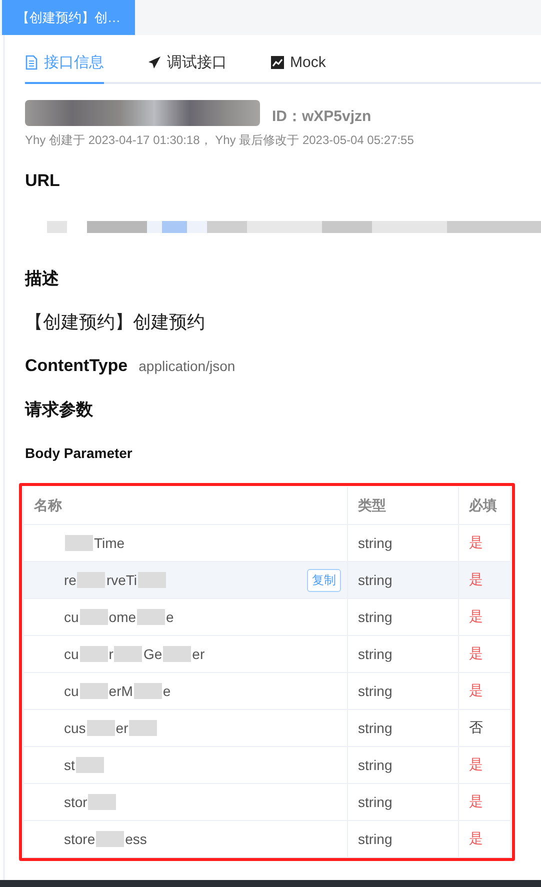 This screenshot has width=541, height=887. Describe the element at coordinates (31, 62) in the screenshot. I see `document-icon` at that location.